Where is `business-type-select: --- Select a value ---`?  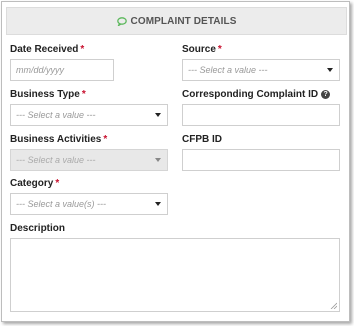
business-type-select: --- Select a value --- is located at coordinates (89, 115).